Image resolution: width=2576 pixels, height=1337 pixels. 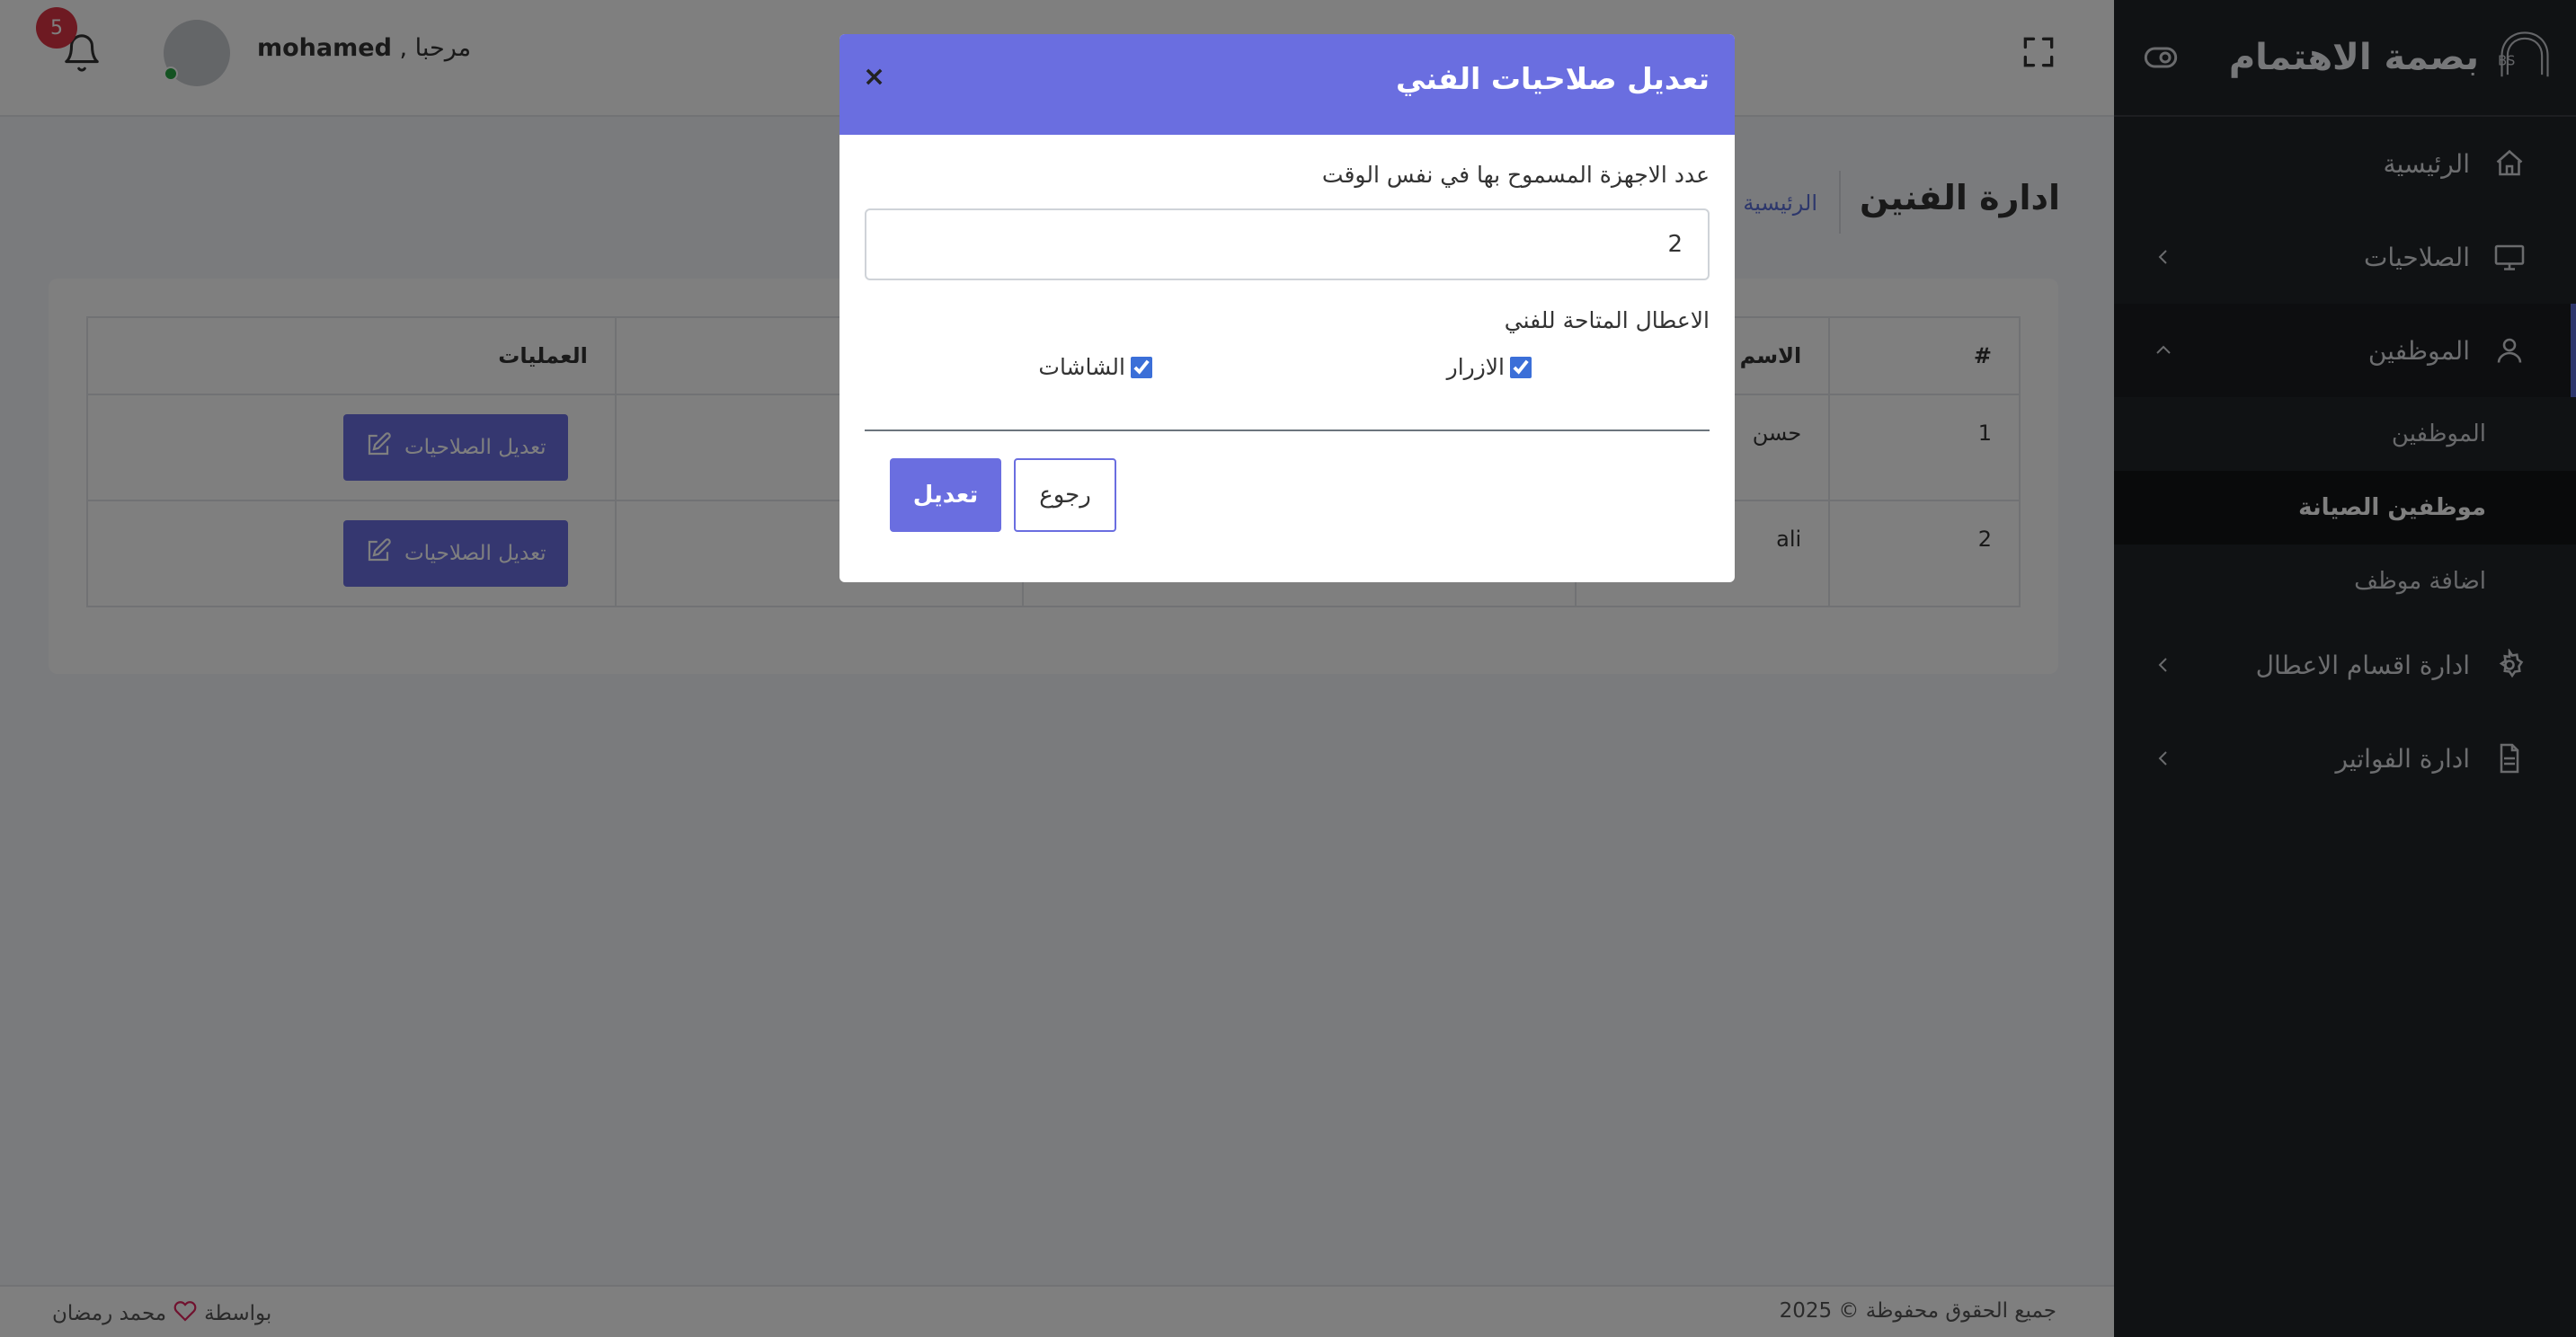 I want to click on close-icon: ×, so click(x=874, y=77).